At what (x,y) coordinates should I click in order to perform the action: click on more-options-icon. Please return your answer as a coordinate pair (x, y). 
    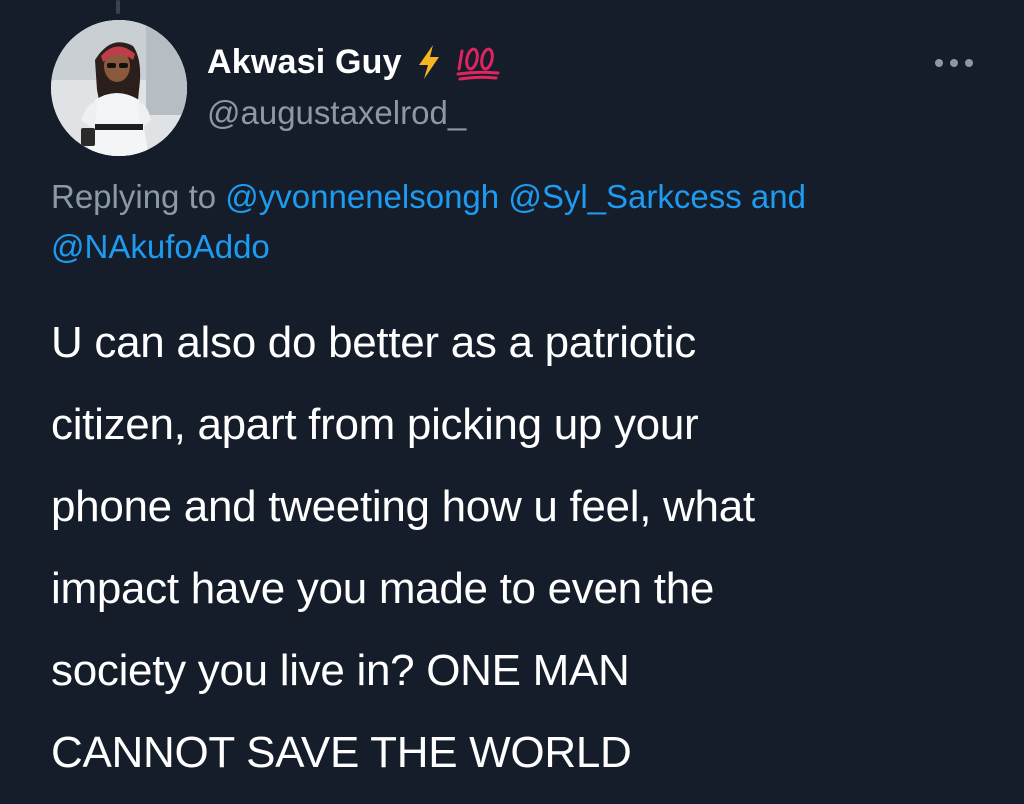
    Looking at the image, I should click on (954, 63).